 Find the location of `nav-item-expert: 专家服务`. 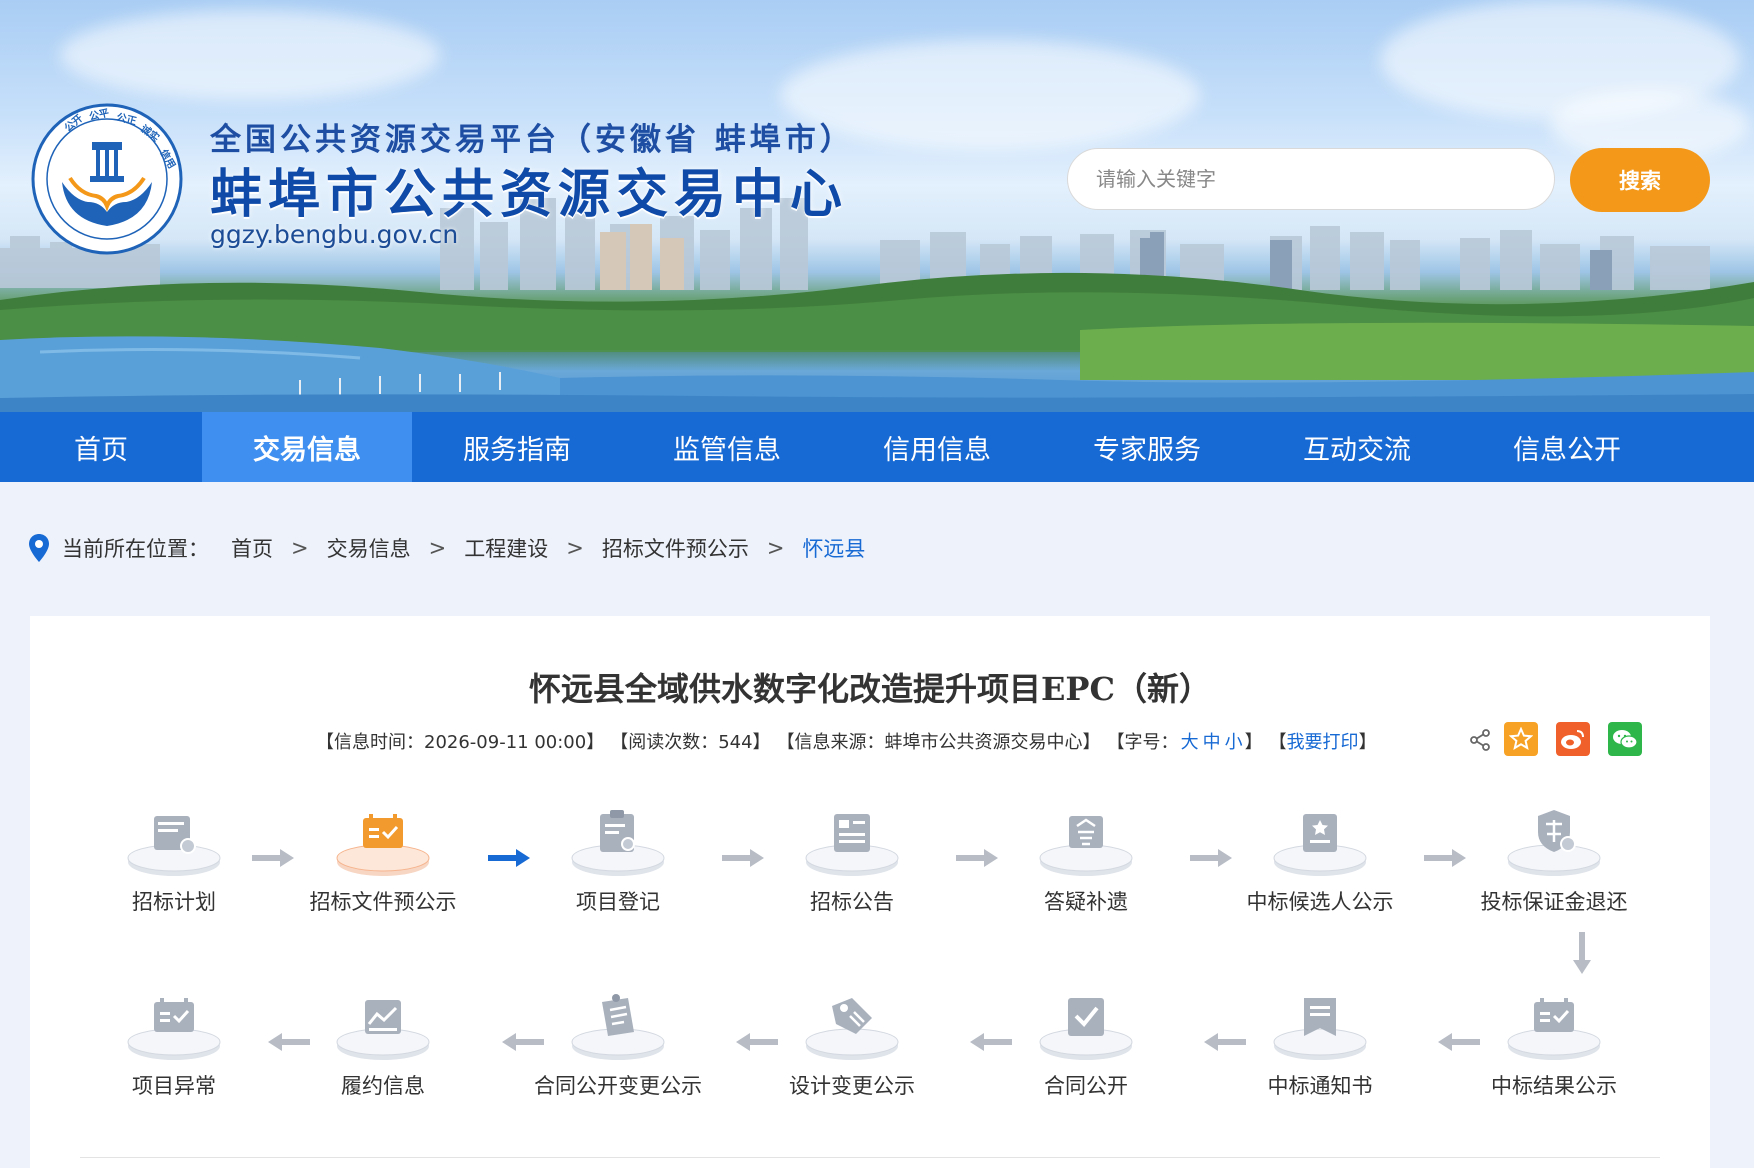

nav-item-expert: 专家服务 is located at coordinates (1147, 447).